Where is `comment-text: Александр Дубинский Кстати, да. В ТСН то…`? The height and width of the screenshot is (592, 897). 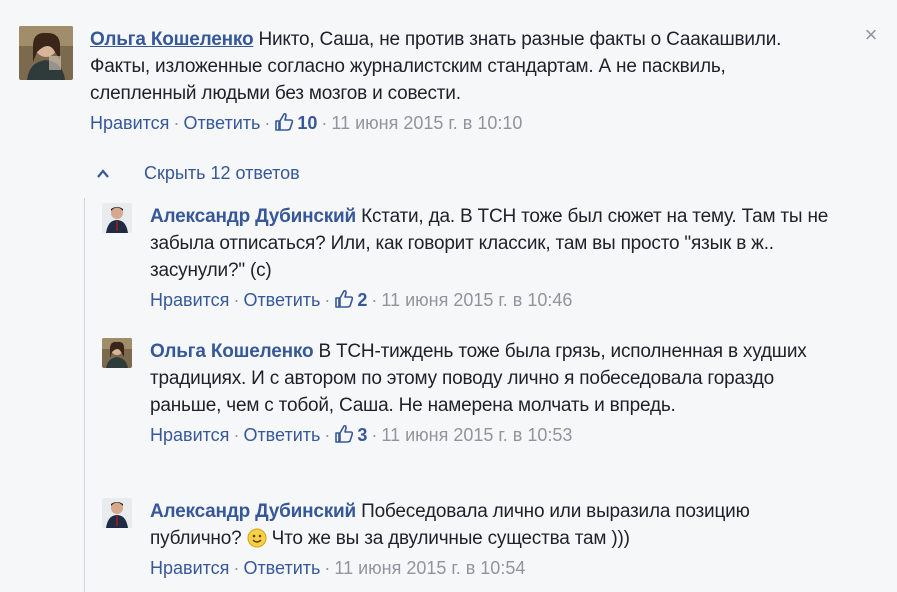
comment-text: Александр Дубинский Кстати, да. В ТСН то… is located at coordinates (495, 243).